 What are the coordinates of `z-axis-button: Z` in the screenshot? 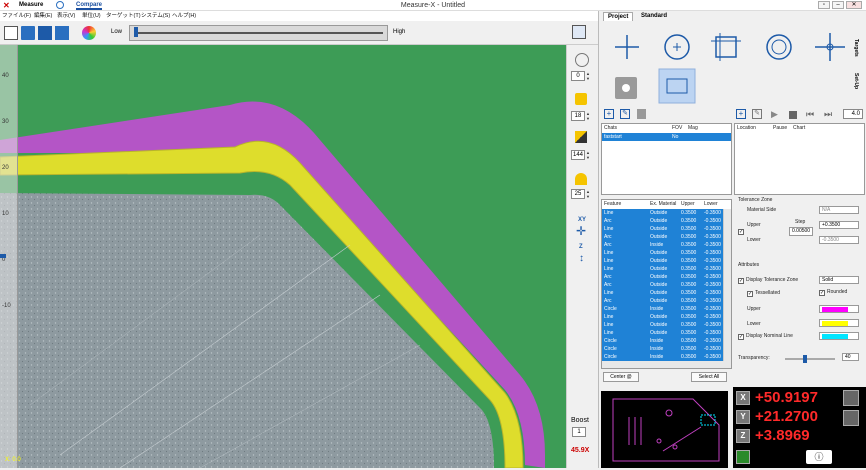 It's located at (743, 436).